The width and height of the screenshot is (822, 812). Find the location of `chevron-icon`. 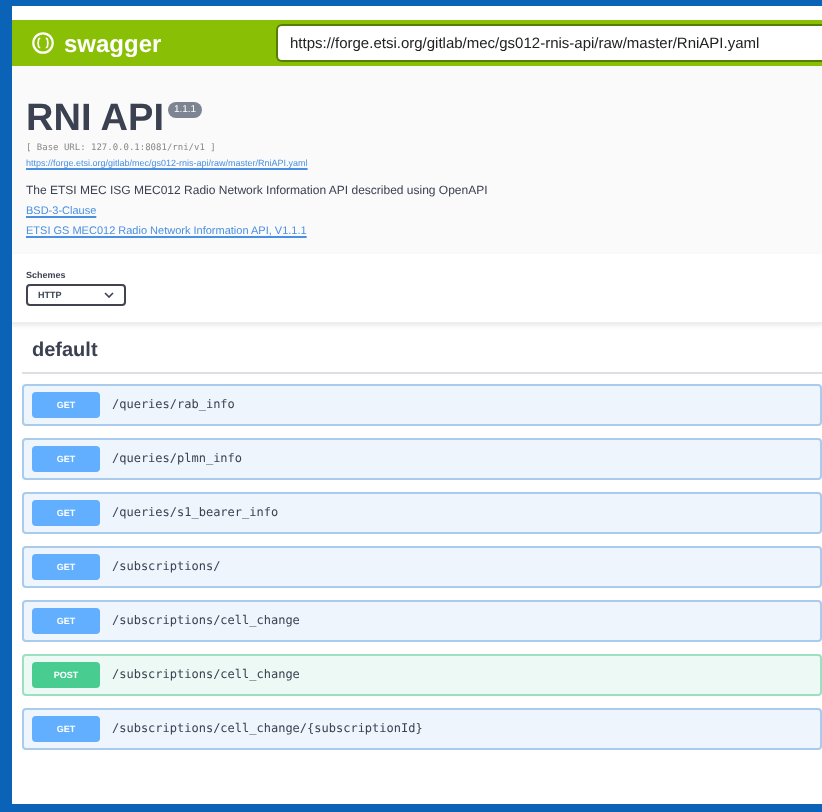

chevron-icon is located at coordinates (109, 295).